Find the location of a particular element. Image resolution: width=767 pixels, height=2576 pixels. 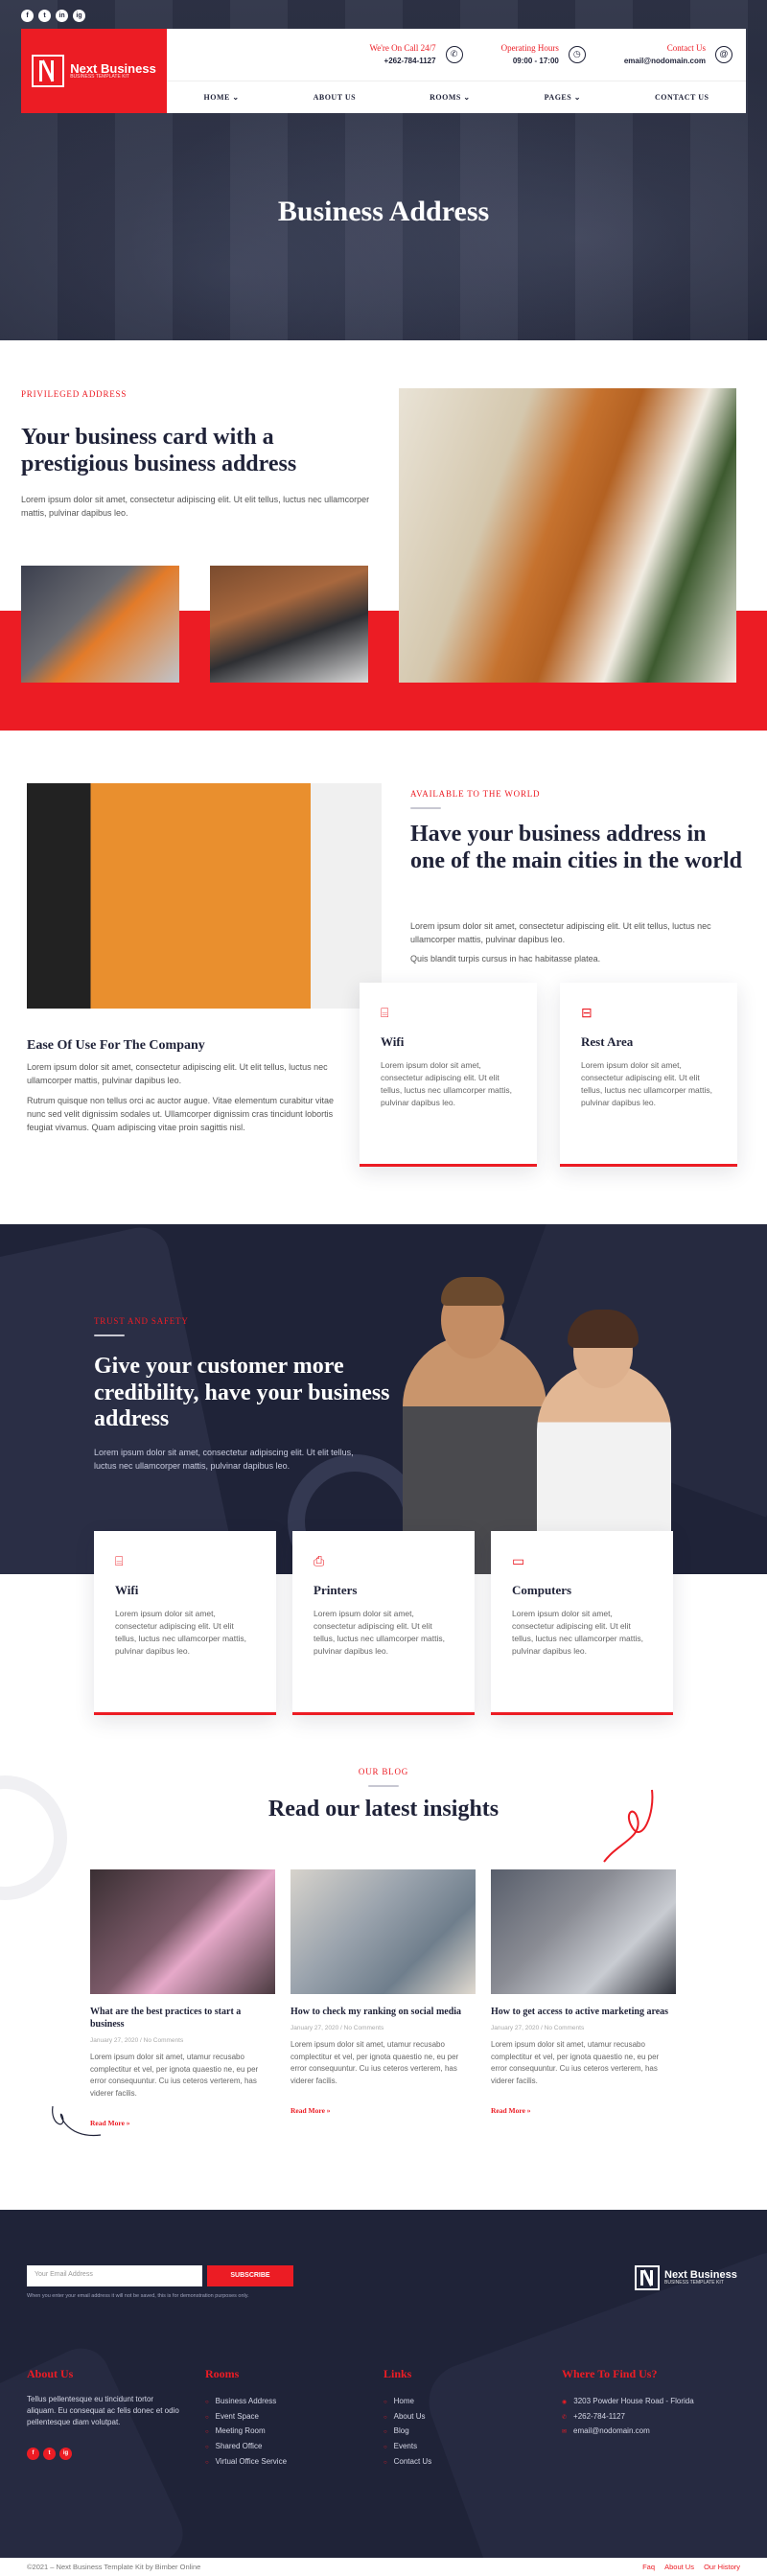

bottom-link-history: Our History is located at coordinates (722, 2567).